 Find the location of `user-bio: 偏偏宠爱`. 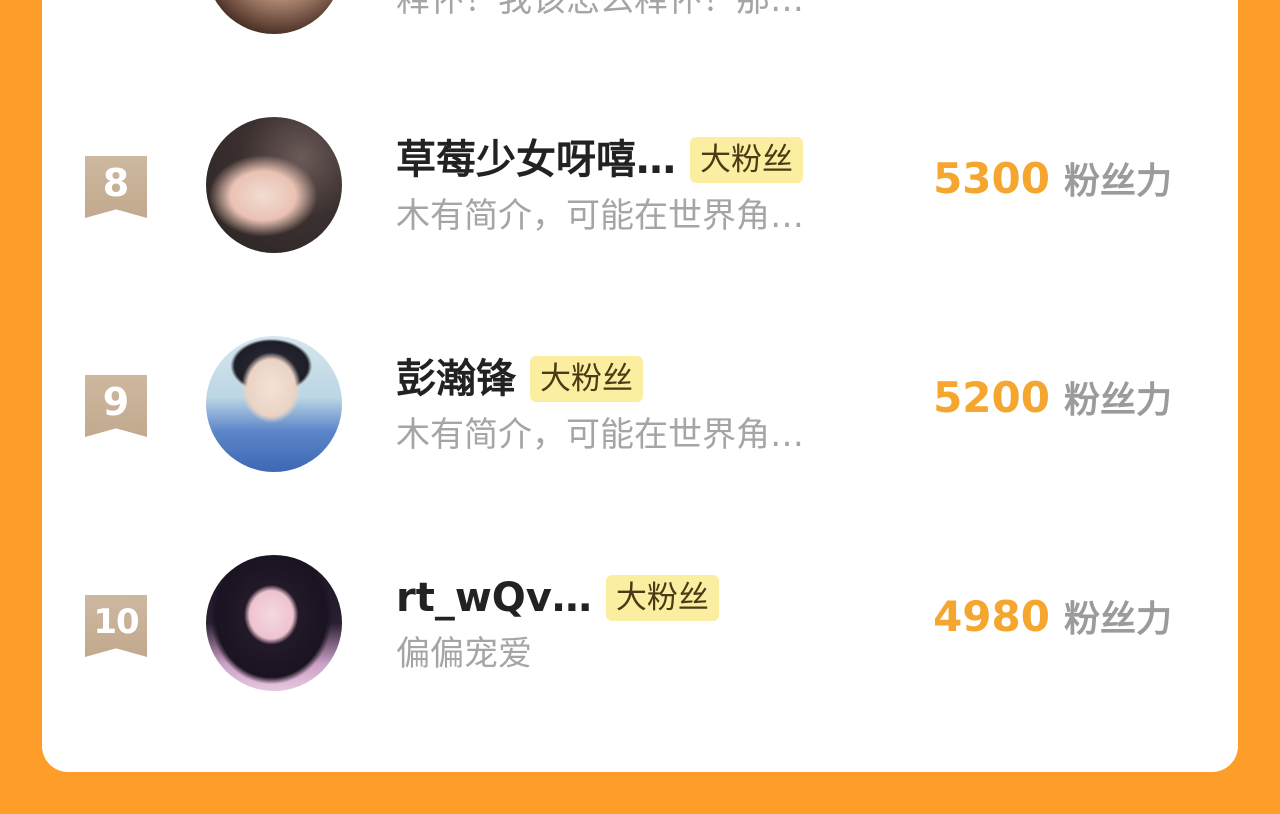

user-bio: 偏偏宠爱 is located at coordinates (464, 654).